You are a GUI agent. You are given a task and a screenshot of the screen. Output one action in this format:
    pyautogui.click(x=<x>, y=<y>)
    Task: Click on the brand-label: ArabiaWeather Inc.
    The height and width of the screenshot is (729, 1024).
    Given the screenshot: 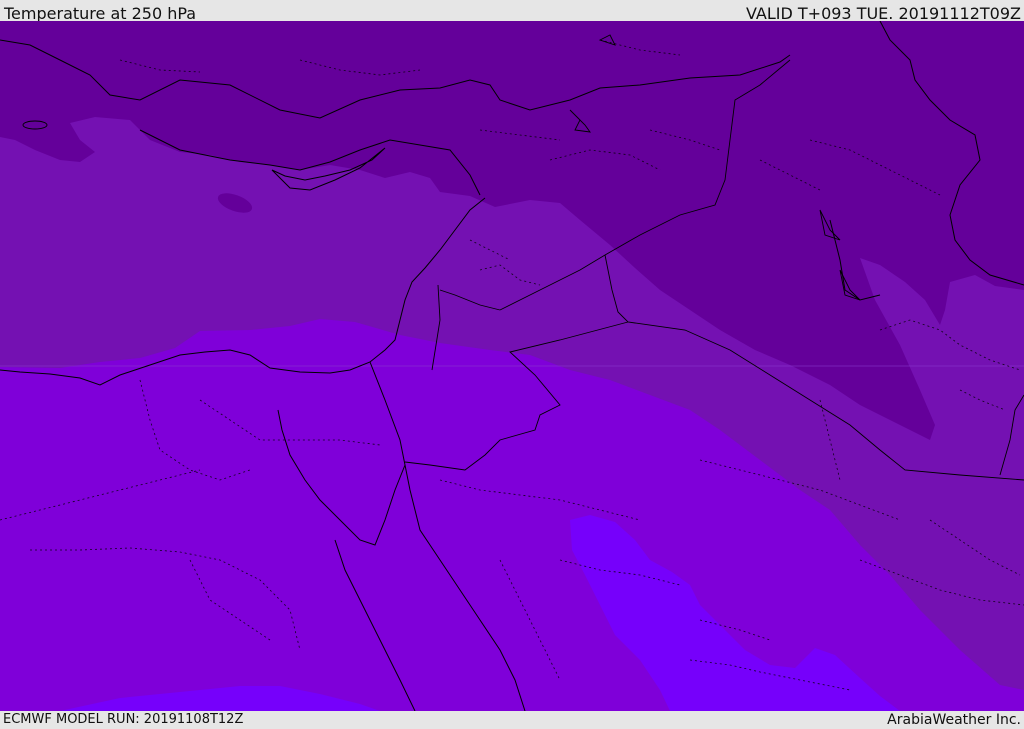 What is the action you would take?
    pyautogui.click(x=954, y=720)
    